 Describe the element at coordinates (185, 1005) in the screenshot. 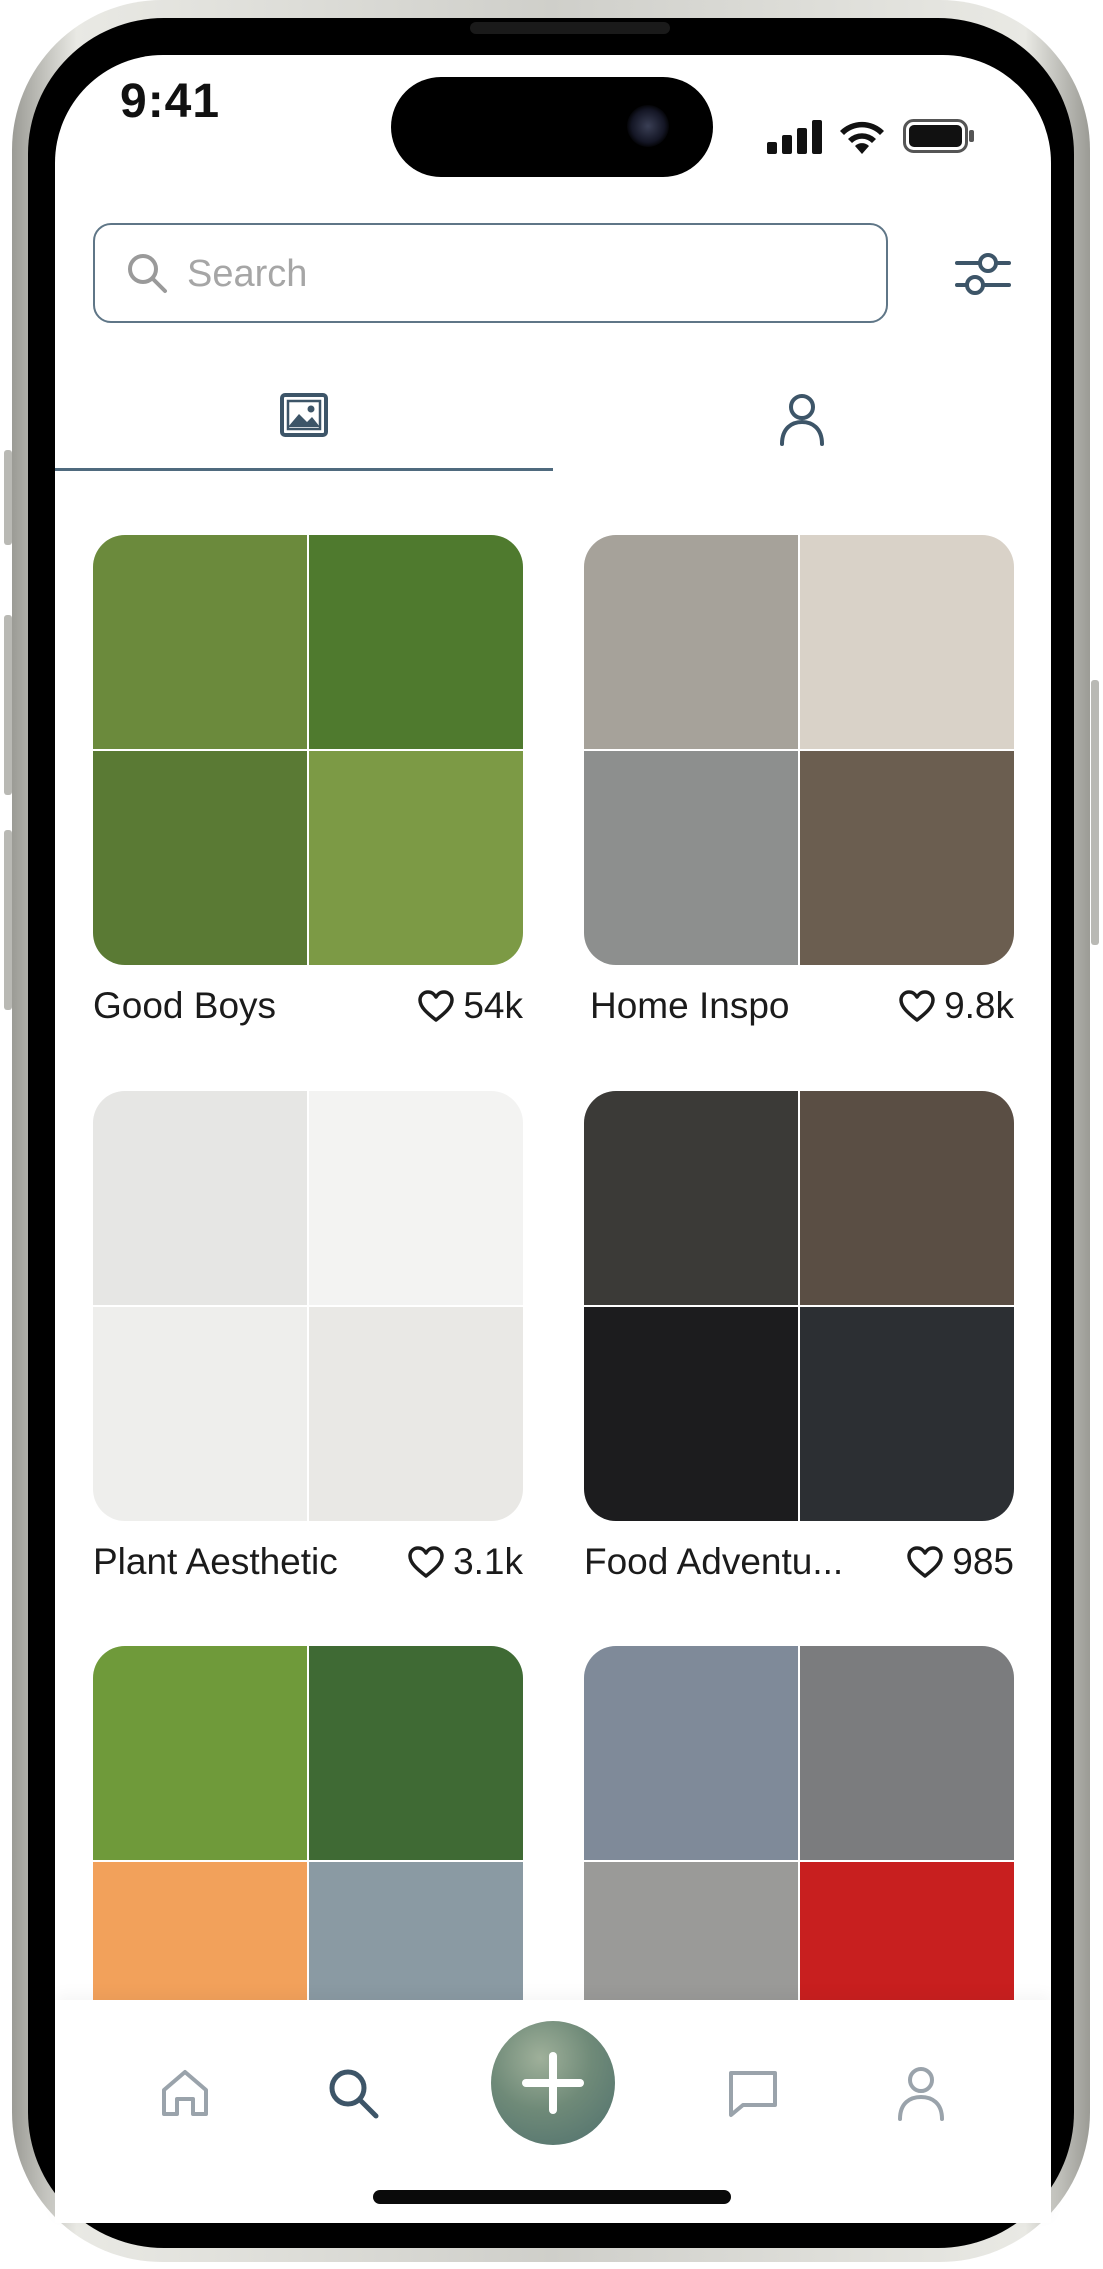

I see `collection-title: Good Boys` at that location.